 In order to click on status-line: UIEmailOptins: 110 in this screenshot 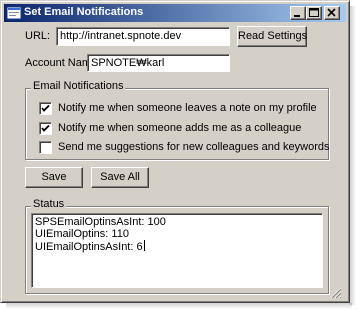, I will do `click(82, 234)`.